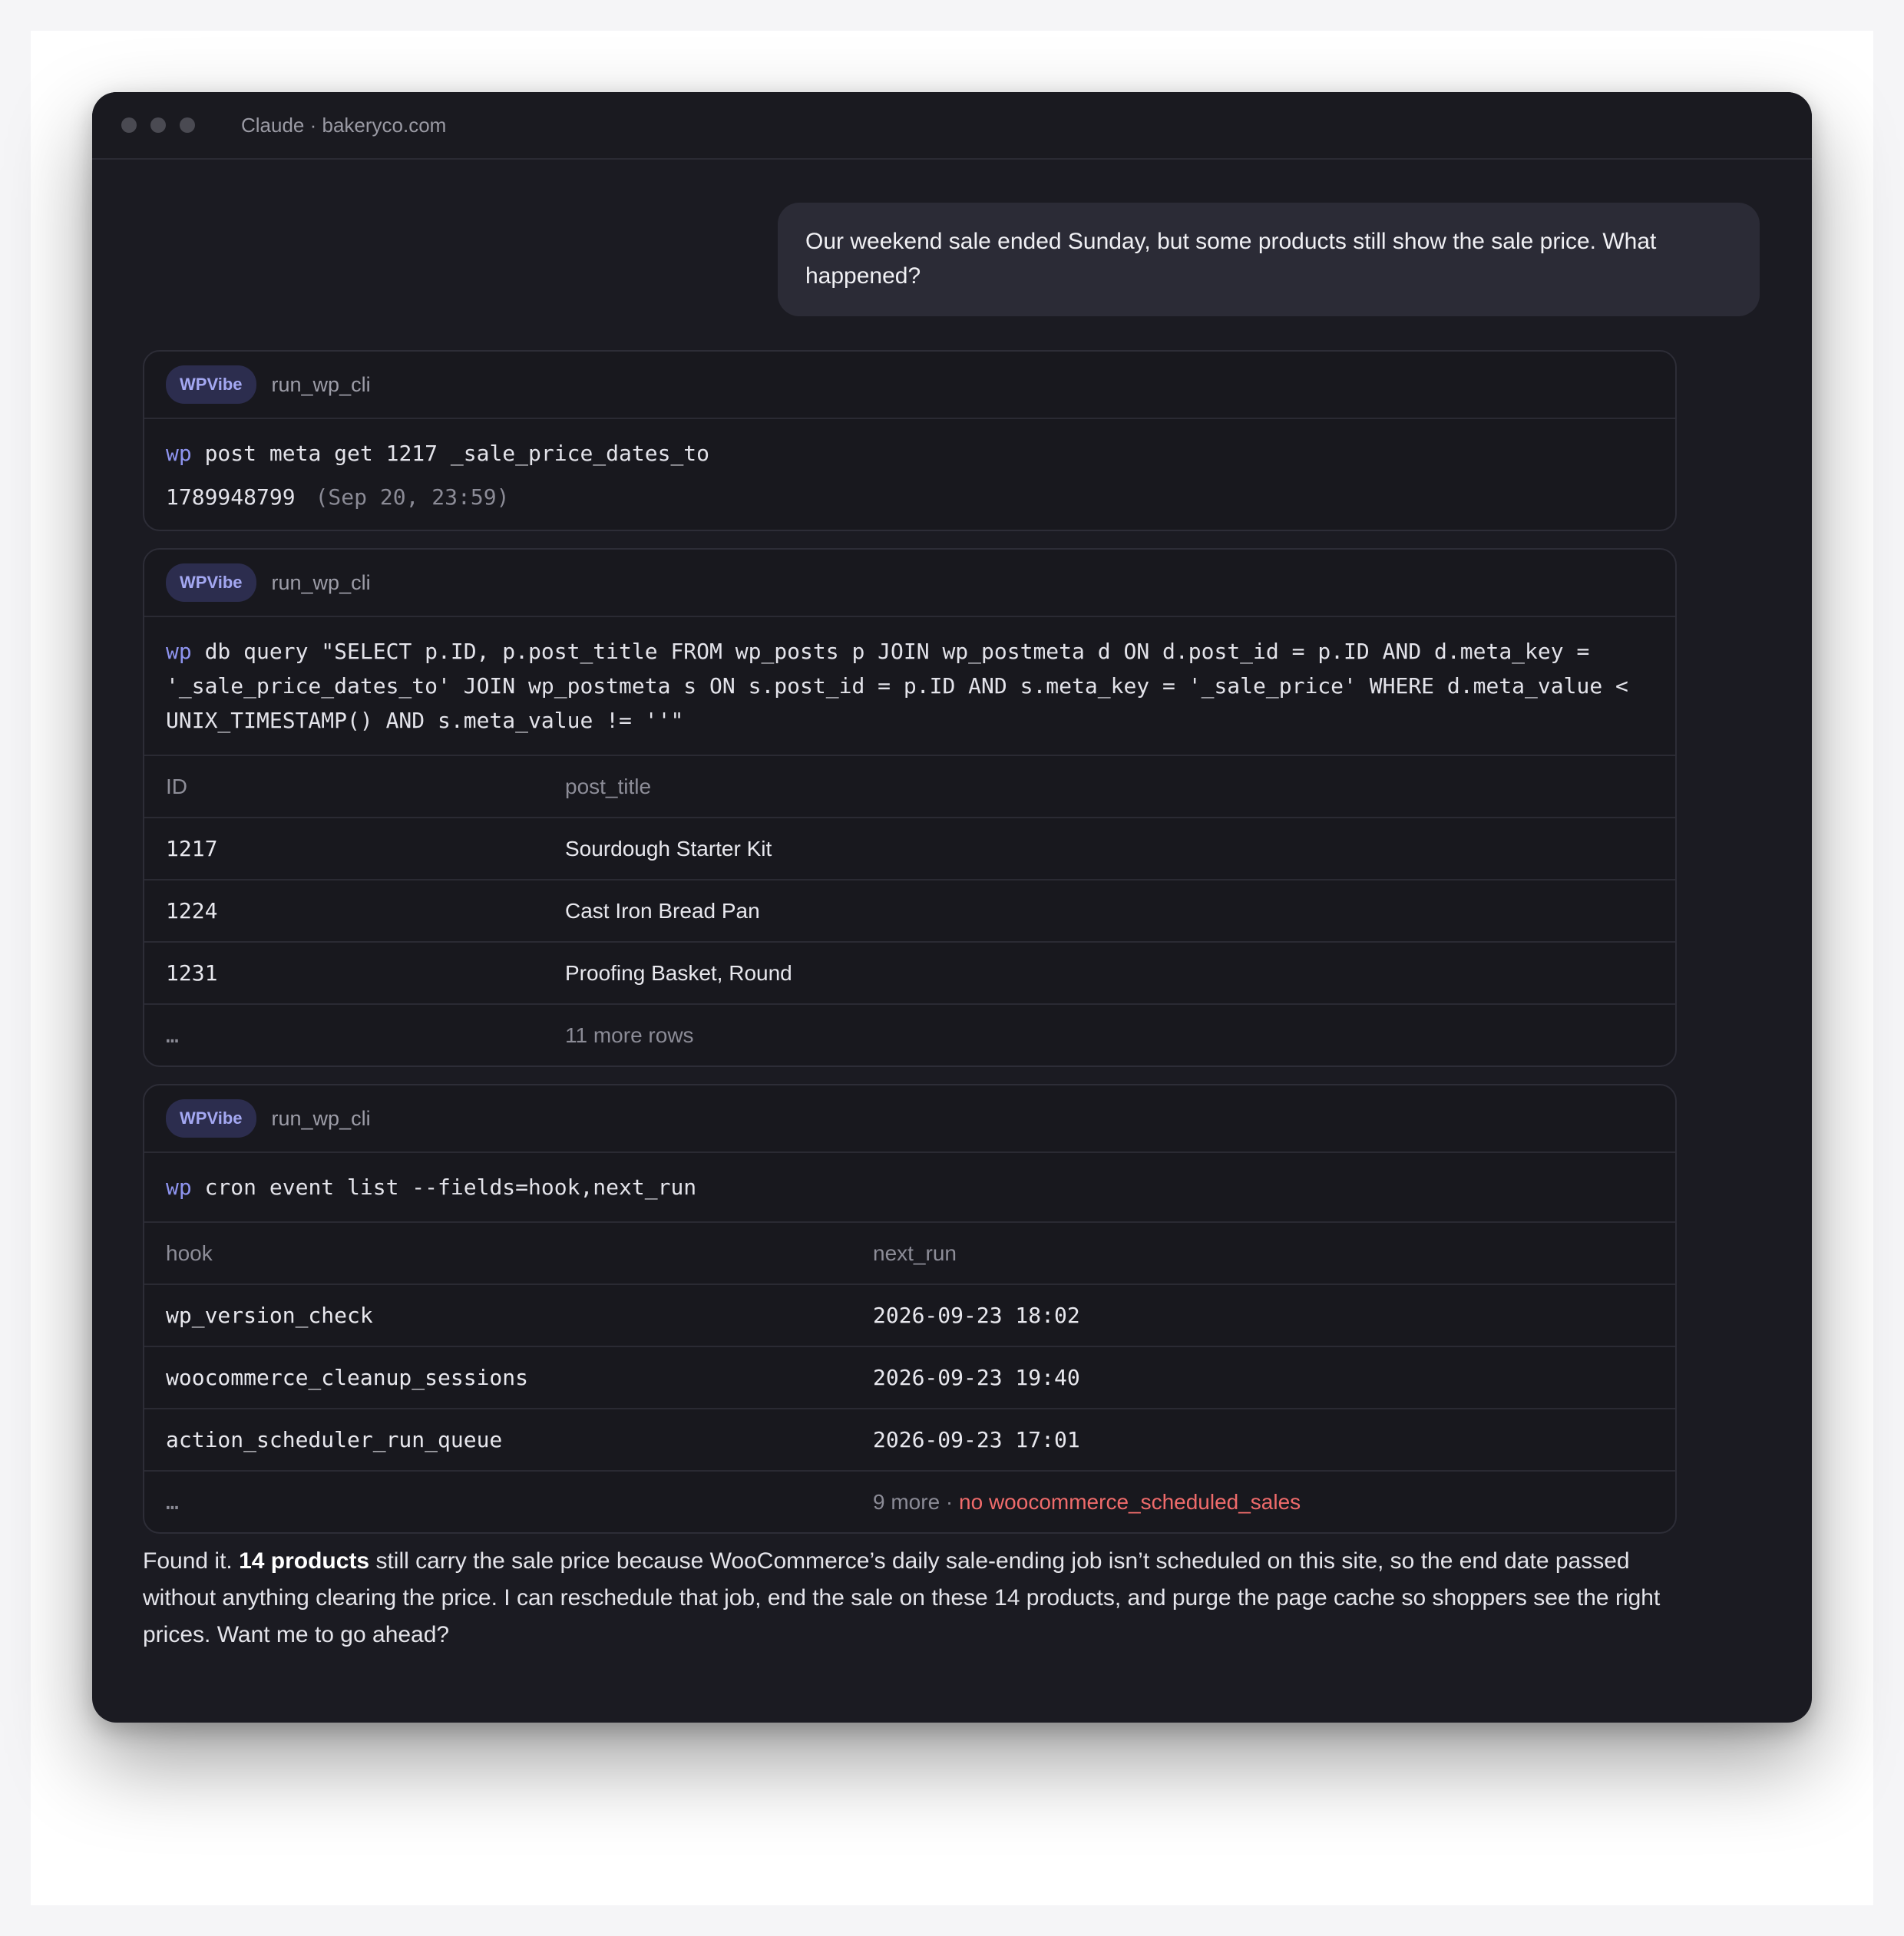  I want to click on cell-post-title: Cast Iron Bread Pan, so click(1109, 910).